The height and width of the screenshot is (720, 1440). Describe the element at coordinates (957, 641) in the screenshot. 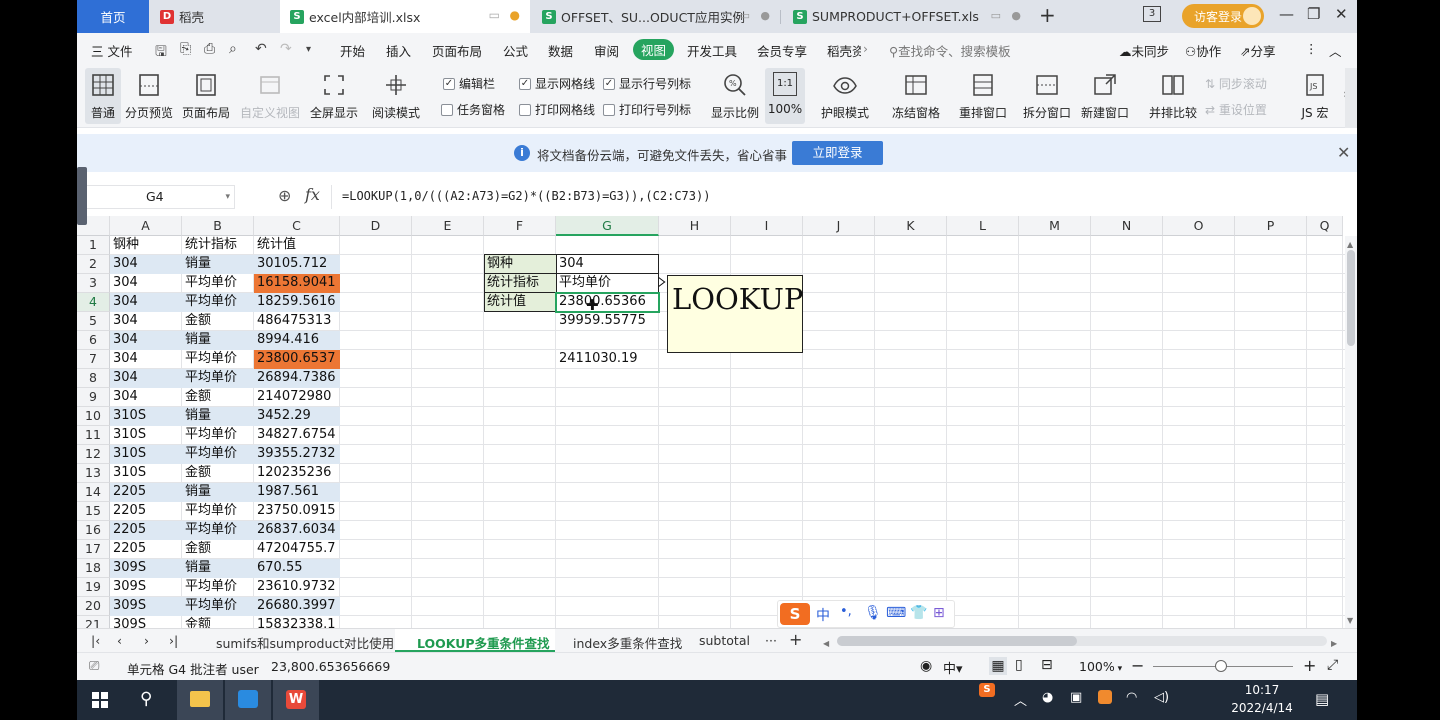

I see `horizontal-scroll-thumb` at that location.